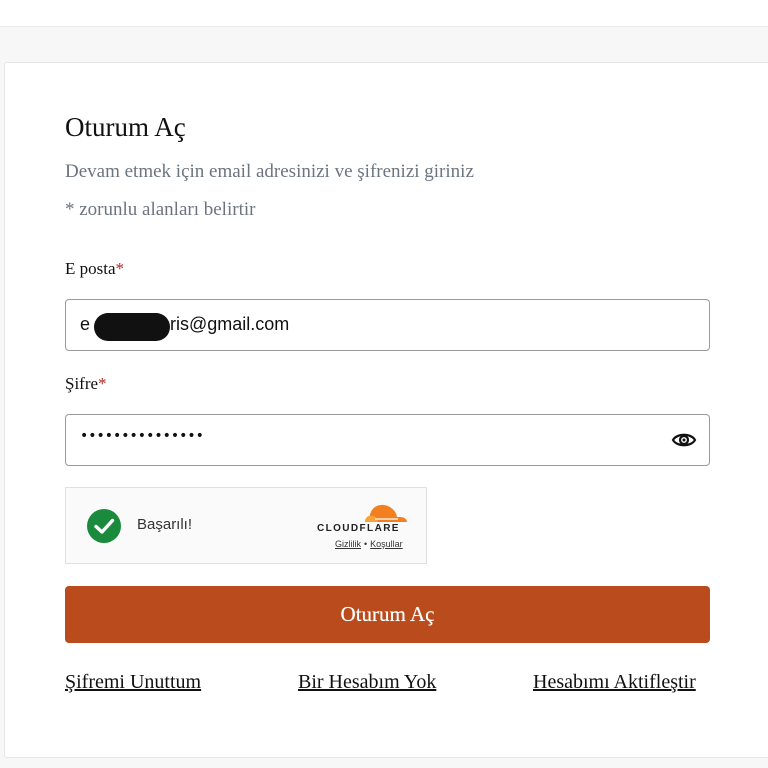 The height and width of the screenshot is (768, 768). I want to click on check-circle-icon, so click(104, 526).